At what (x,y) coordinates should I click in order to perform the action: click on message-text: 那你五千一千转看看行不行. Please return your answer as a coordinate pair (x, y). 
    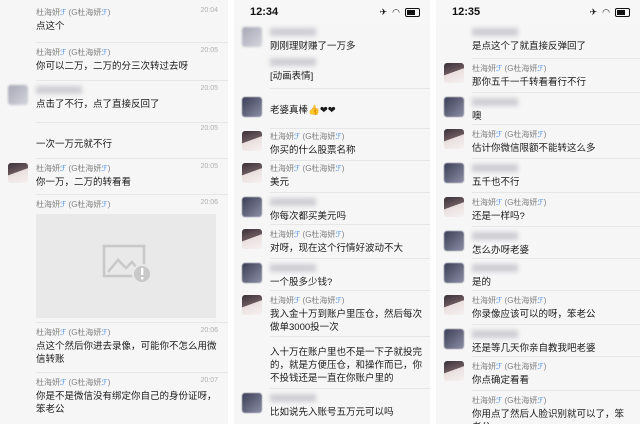
    Looking at the image, I should click on (529, 82).